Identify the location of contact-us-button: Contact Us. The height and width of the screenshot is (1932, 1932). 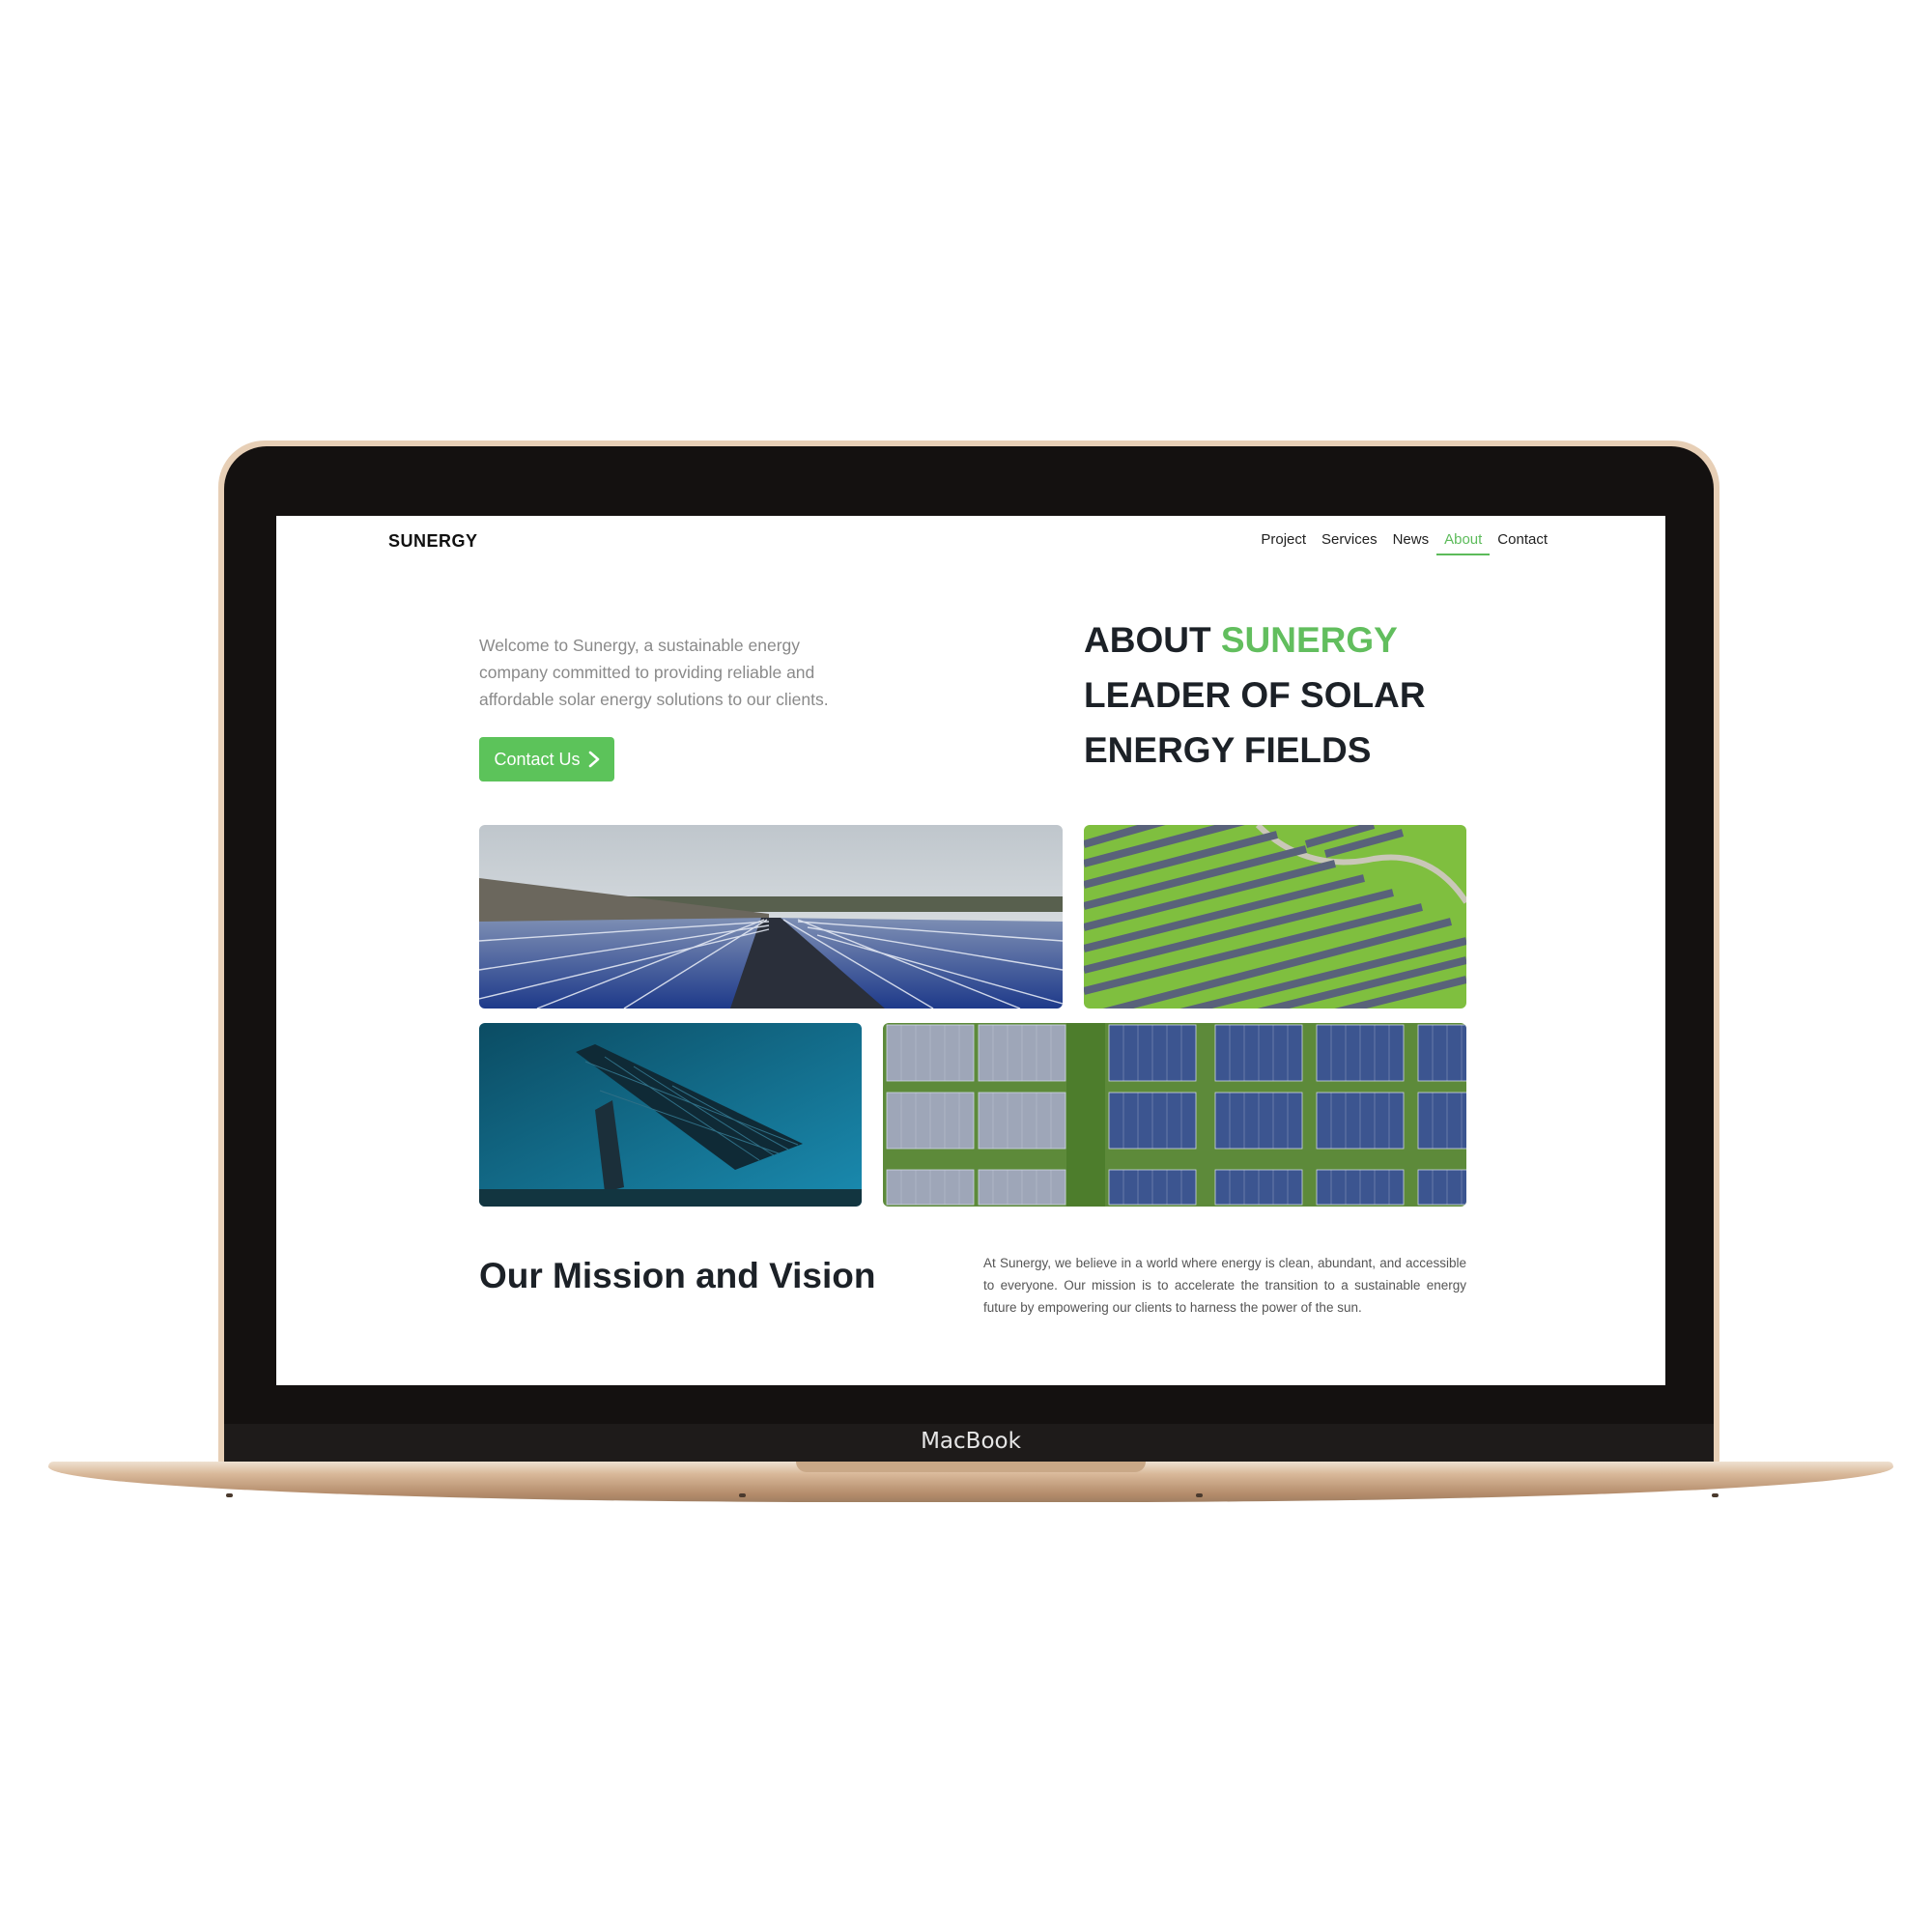
(546, 759).